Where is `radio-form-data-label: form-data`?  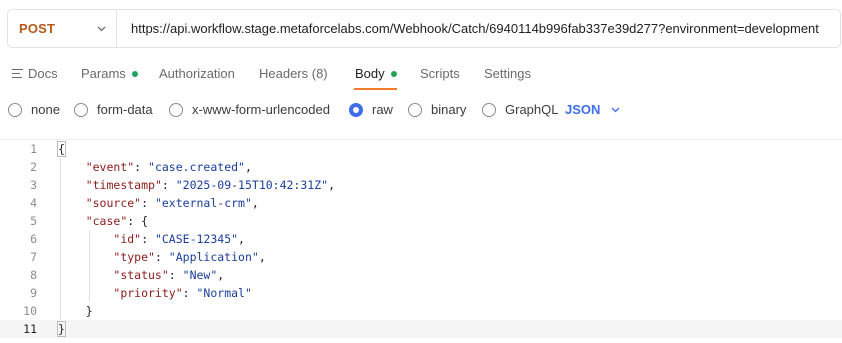 radio-form-data-label: form-data is located at coordinates (125, 109).